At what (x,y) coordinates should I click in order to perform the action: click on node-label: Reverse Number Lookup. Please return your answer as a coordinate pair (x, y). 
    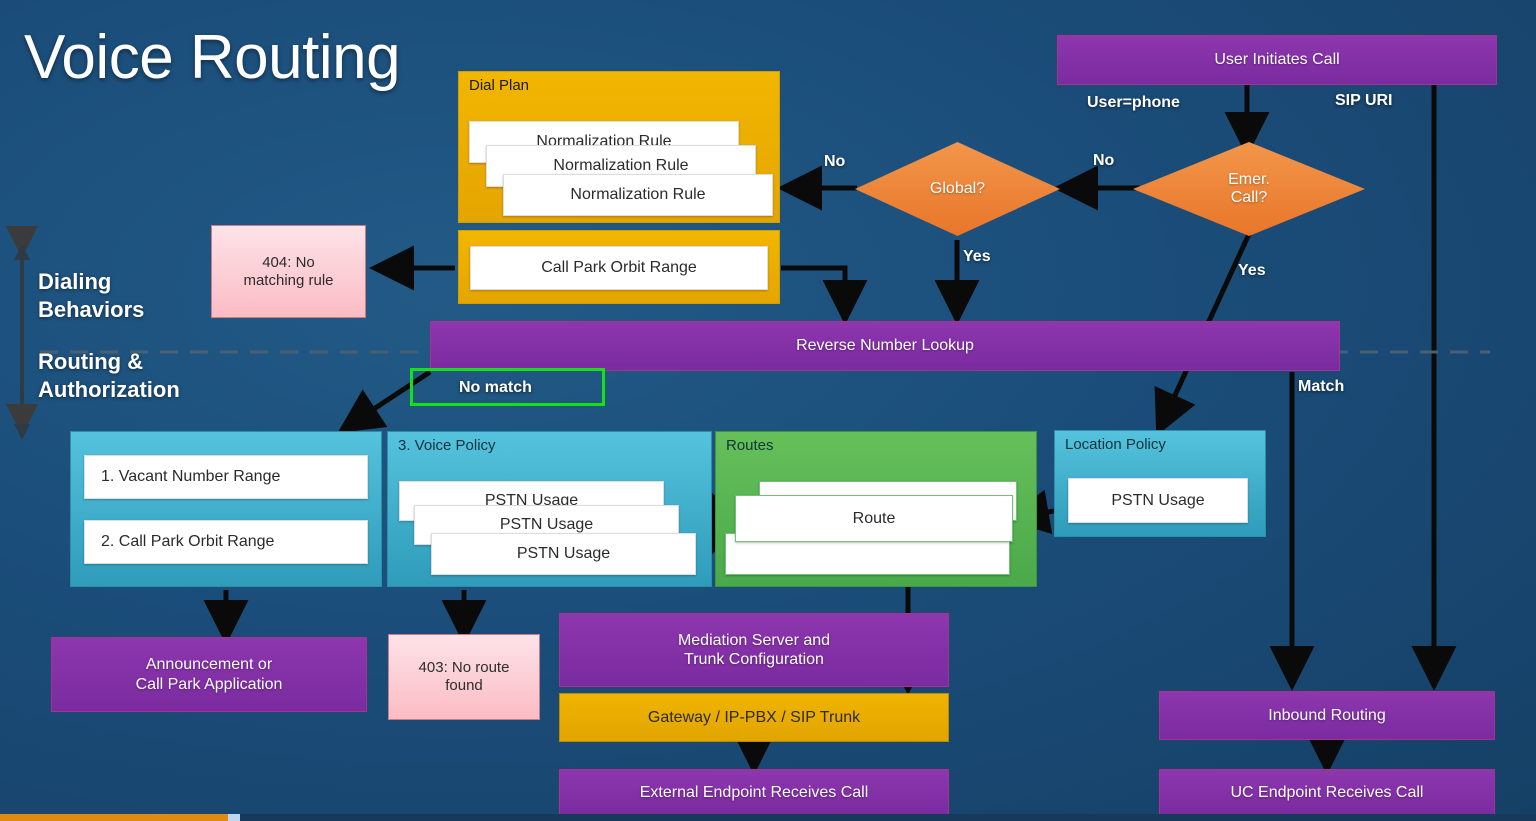
    Looking at the image, I should click on (885, 346).